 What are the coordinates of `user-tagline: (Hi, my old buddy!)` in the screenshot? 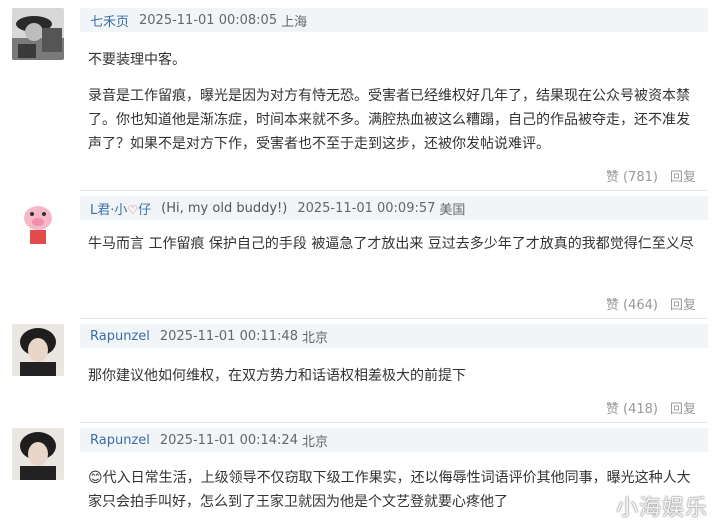 It's located at (224, 208).